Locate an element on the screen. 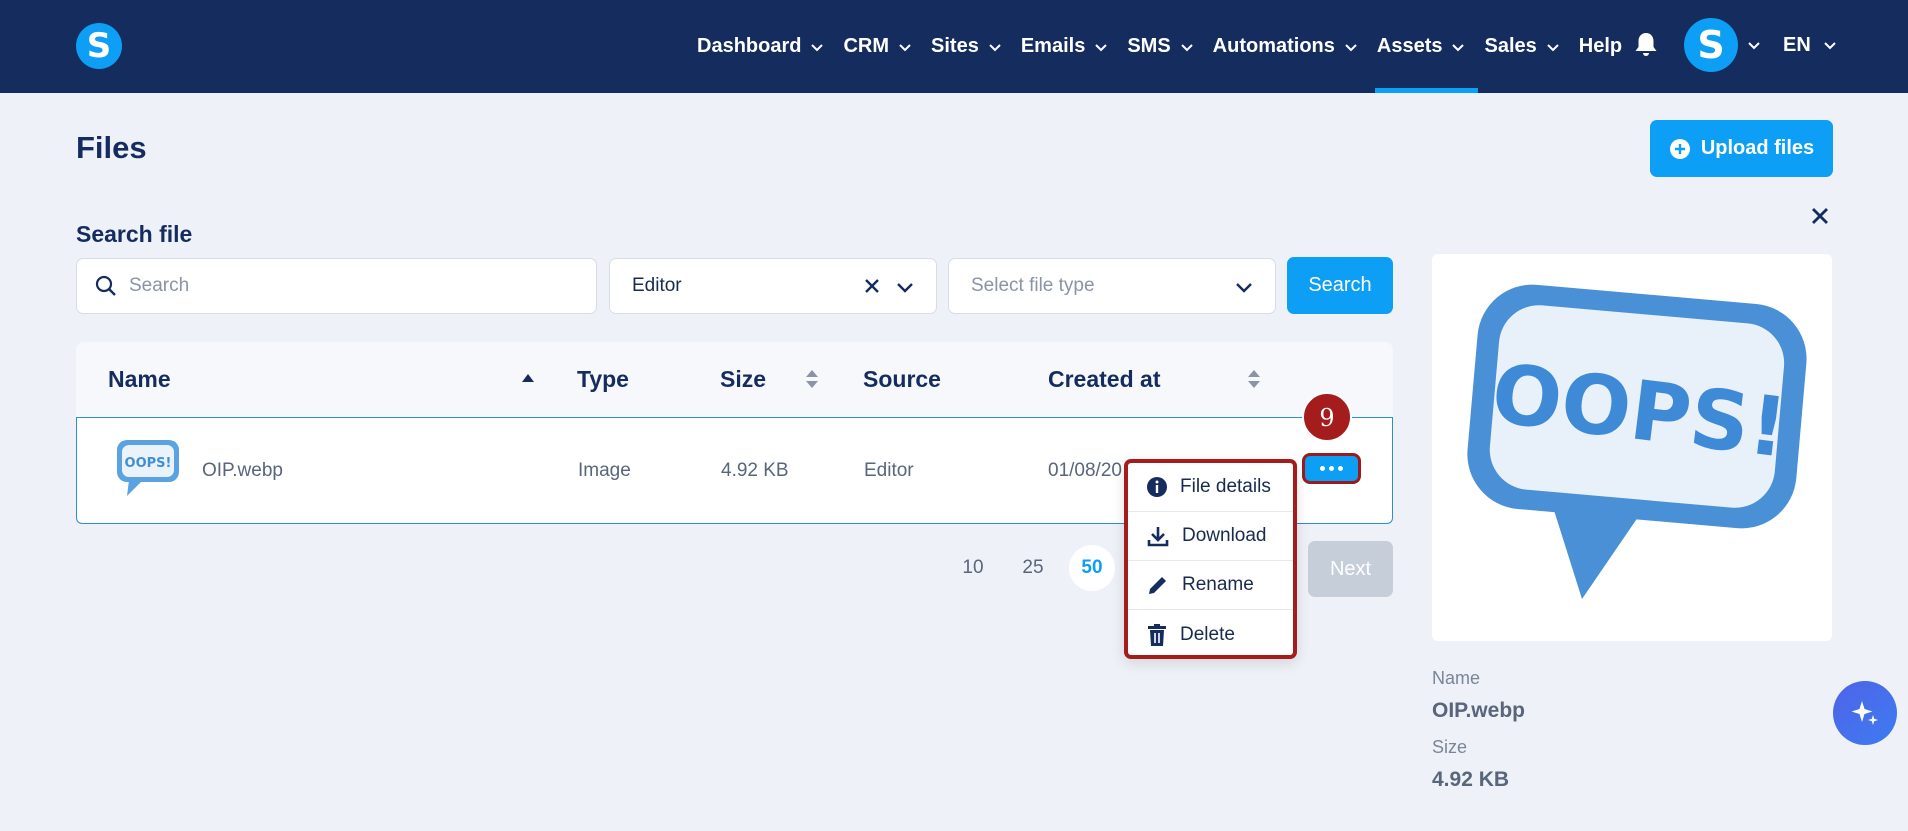 Image resolution: width=1908 pixels, height=831 pixels. nav-item-sites: Sites is located at coordinates (967, 46).